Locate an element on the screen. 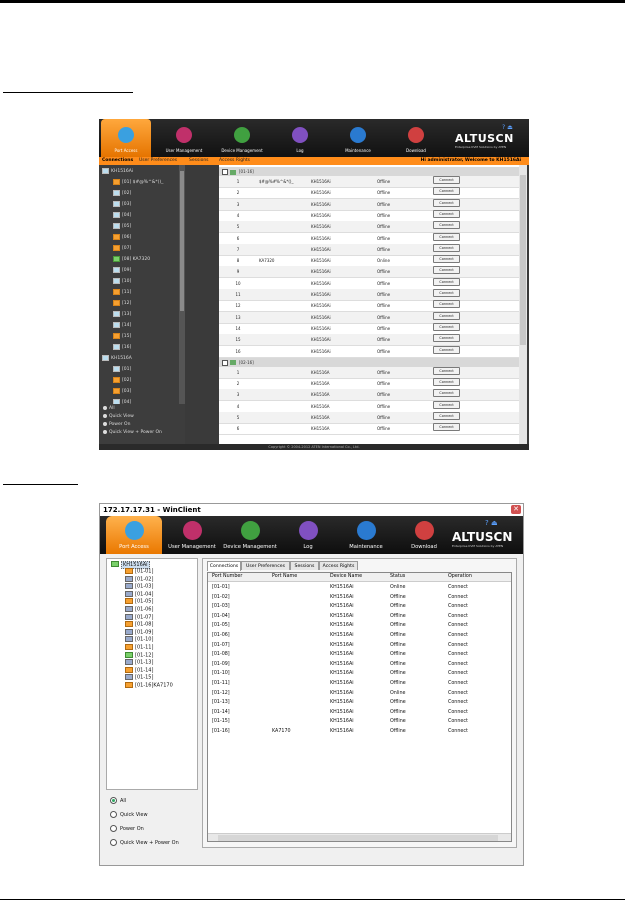 The width and height of the screenshot is (625, 903). tree-node: [08] KA7320 is located at coordinates (131, 259).